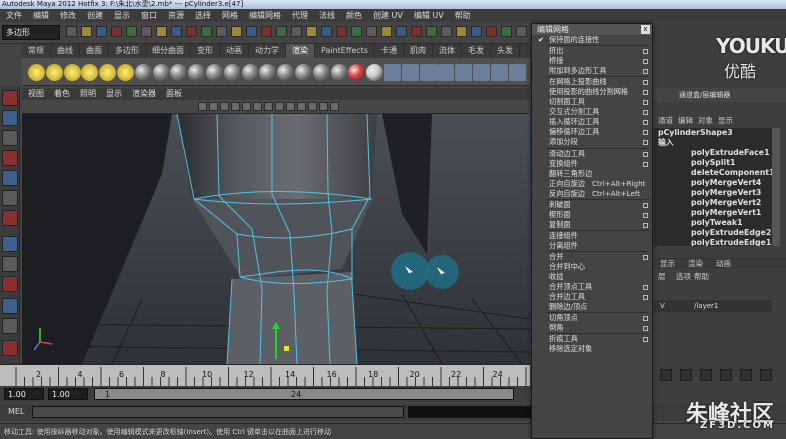  What do you see at coordinates (429, 15) in the screenshot?
I see `menu-item: 编辑 UV` at bounding box center [429, 15].